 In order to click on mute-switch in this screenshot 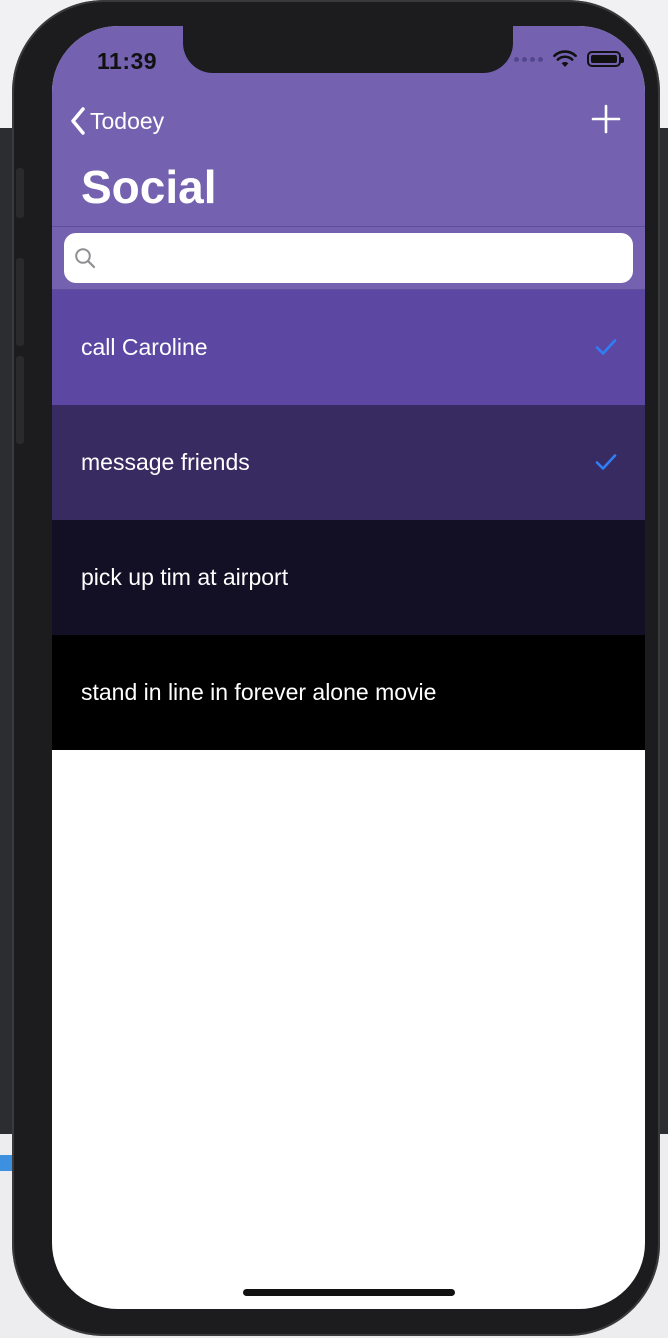, I will do `click(20, 193)`.